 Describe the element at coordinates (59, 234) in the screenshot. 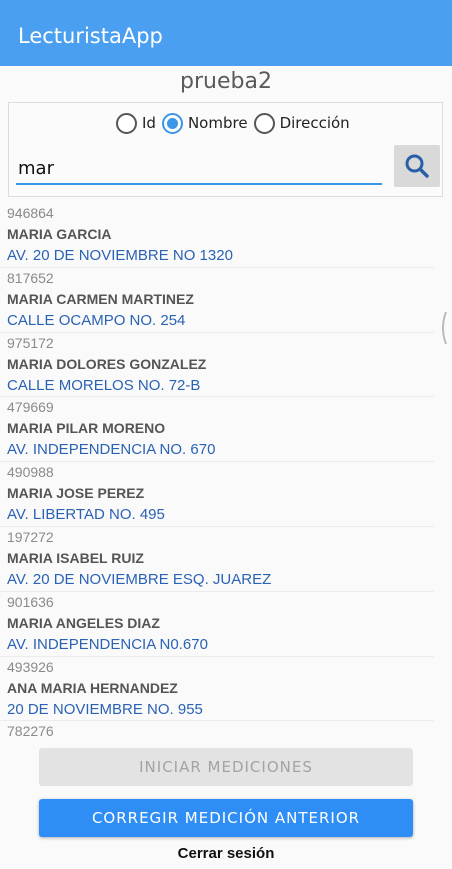

I see `result-name: MARIA GARCIA` at that location.